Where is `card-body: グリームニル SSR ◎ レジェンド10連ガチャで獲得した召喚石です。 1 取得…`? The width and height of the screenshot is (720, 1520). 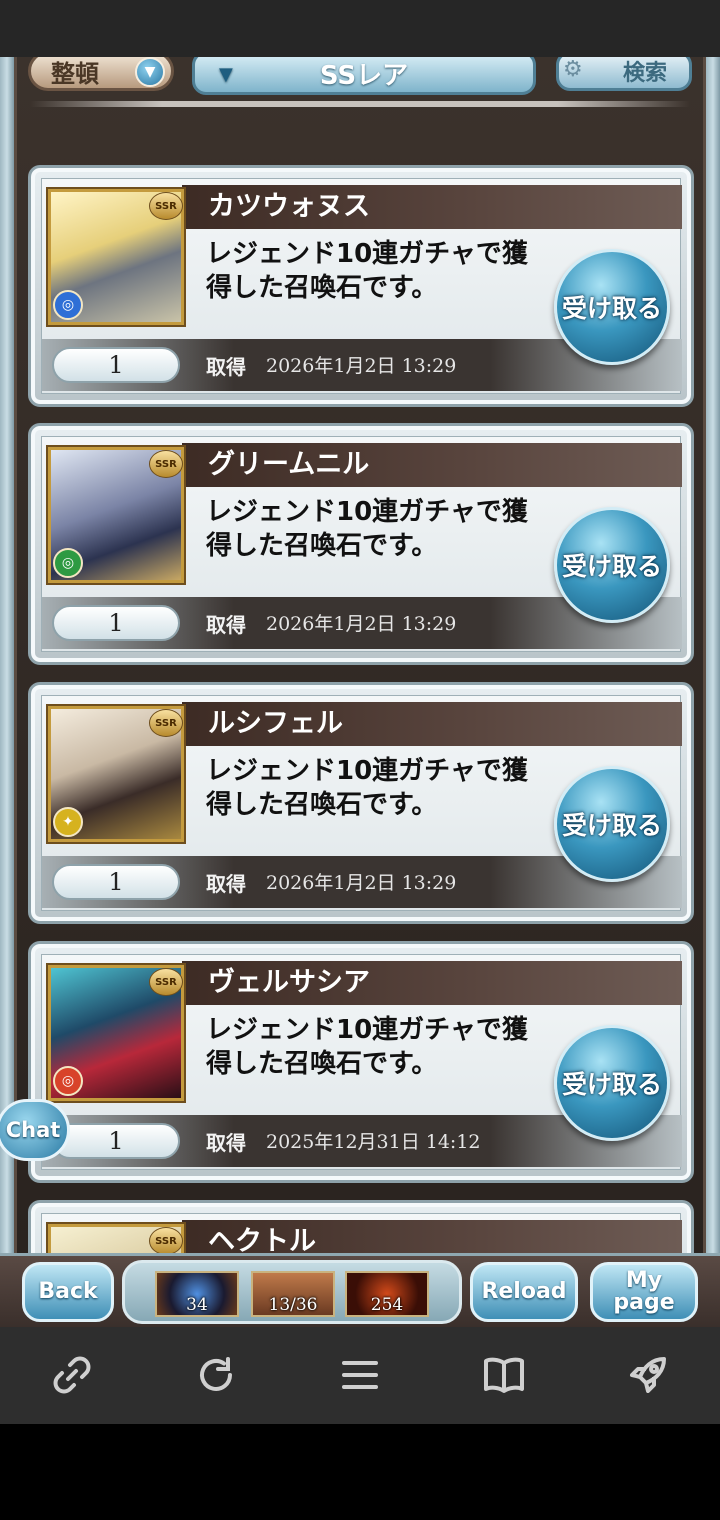 card-body: グリームニル SSR ◎ レジェンド10連ガチャで獲得した召喚石です。 1 取得… is located at coordinates (361, 544).